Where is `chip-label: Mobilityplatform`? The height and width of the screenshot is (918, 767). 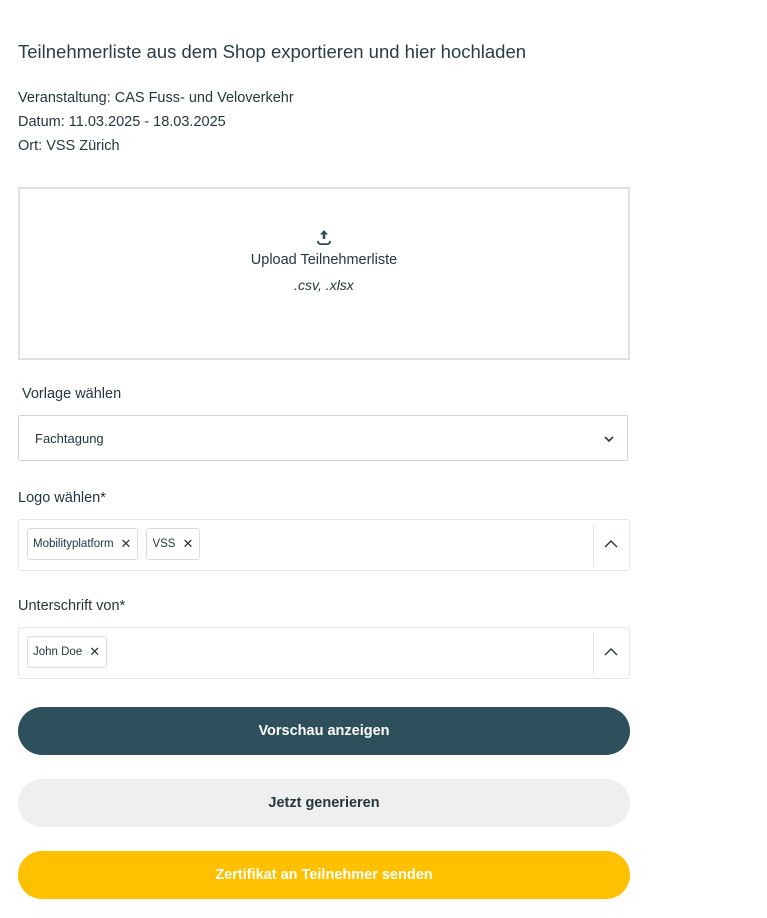
chip-label: Mobilityplatform is located at coordinates (73, 544).